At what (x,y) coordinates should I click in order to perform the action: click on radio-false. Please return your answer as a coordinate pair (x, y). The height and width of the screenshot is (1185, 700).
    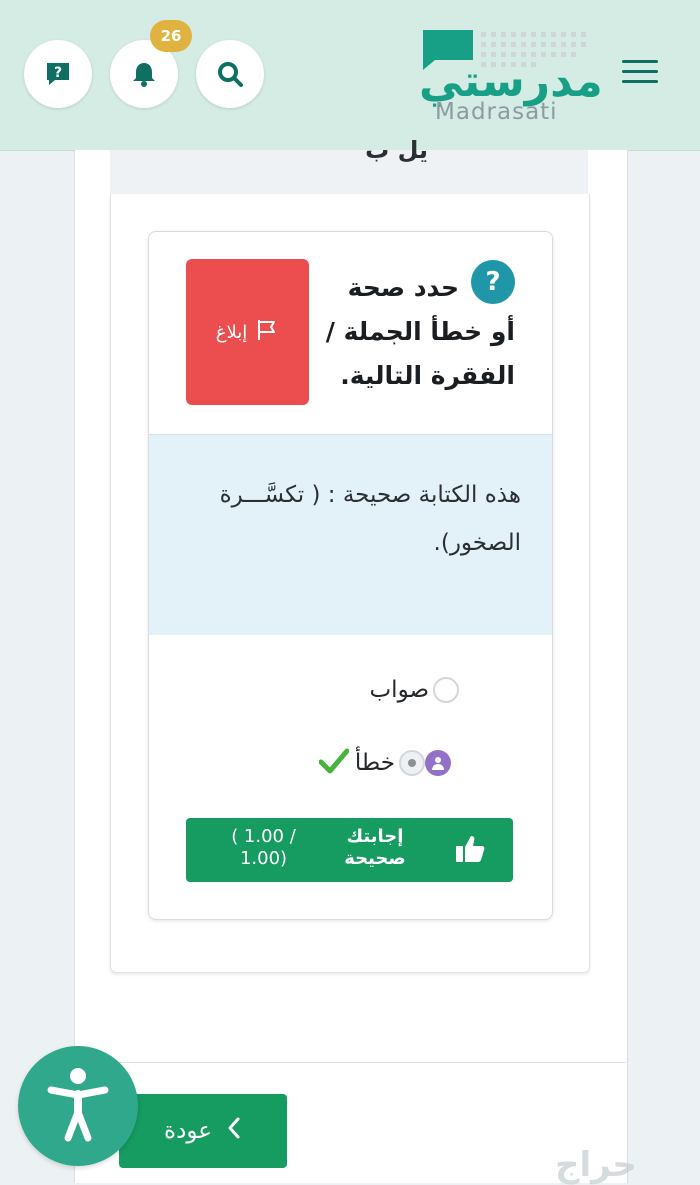
    Looking at the image, I should click on (412, 763).